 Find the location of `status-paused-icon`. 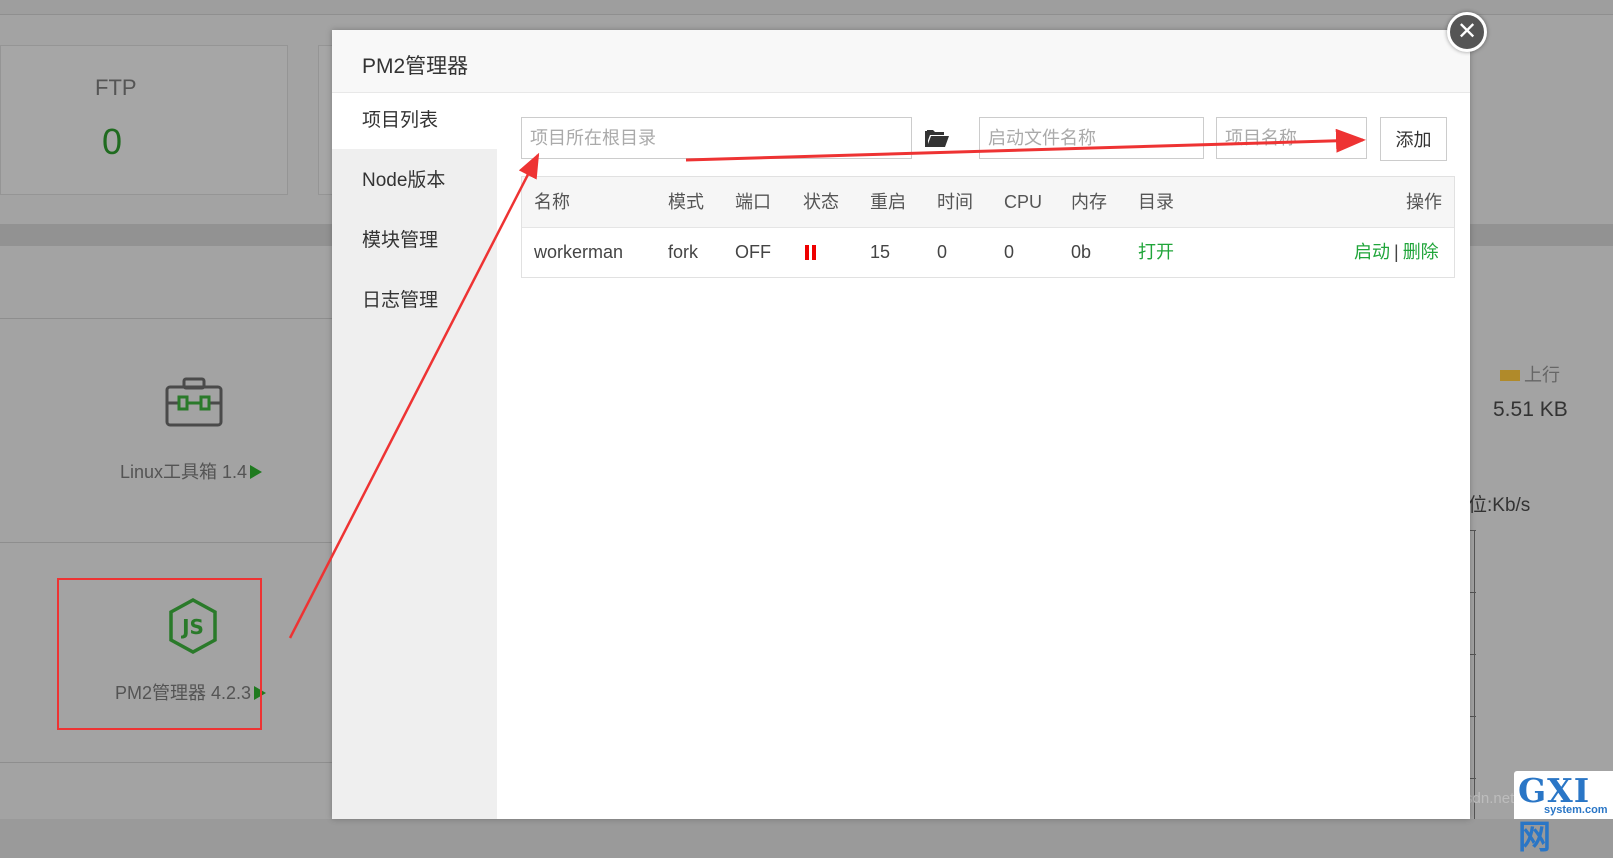

status-paused-icon is located at coordinates (812, 255).